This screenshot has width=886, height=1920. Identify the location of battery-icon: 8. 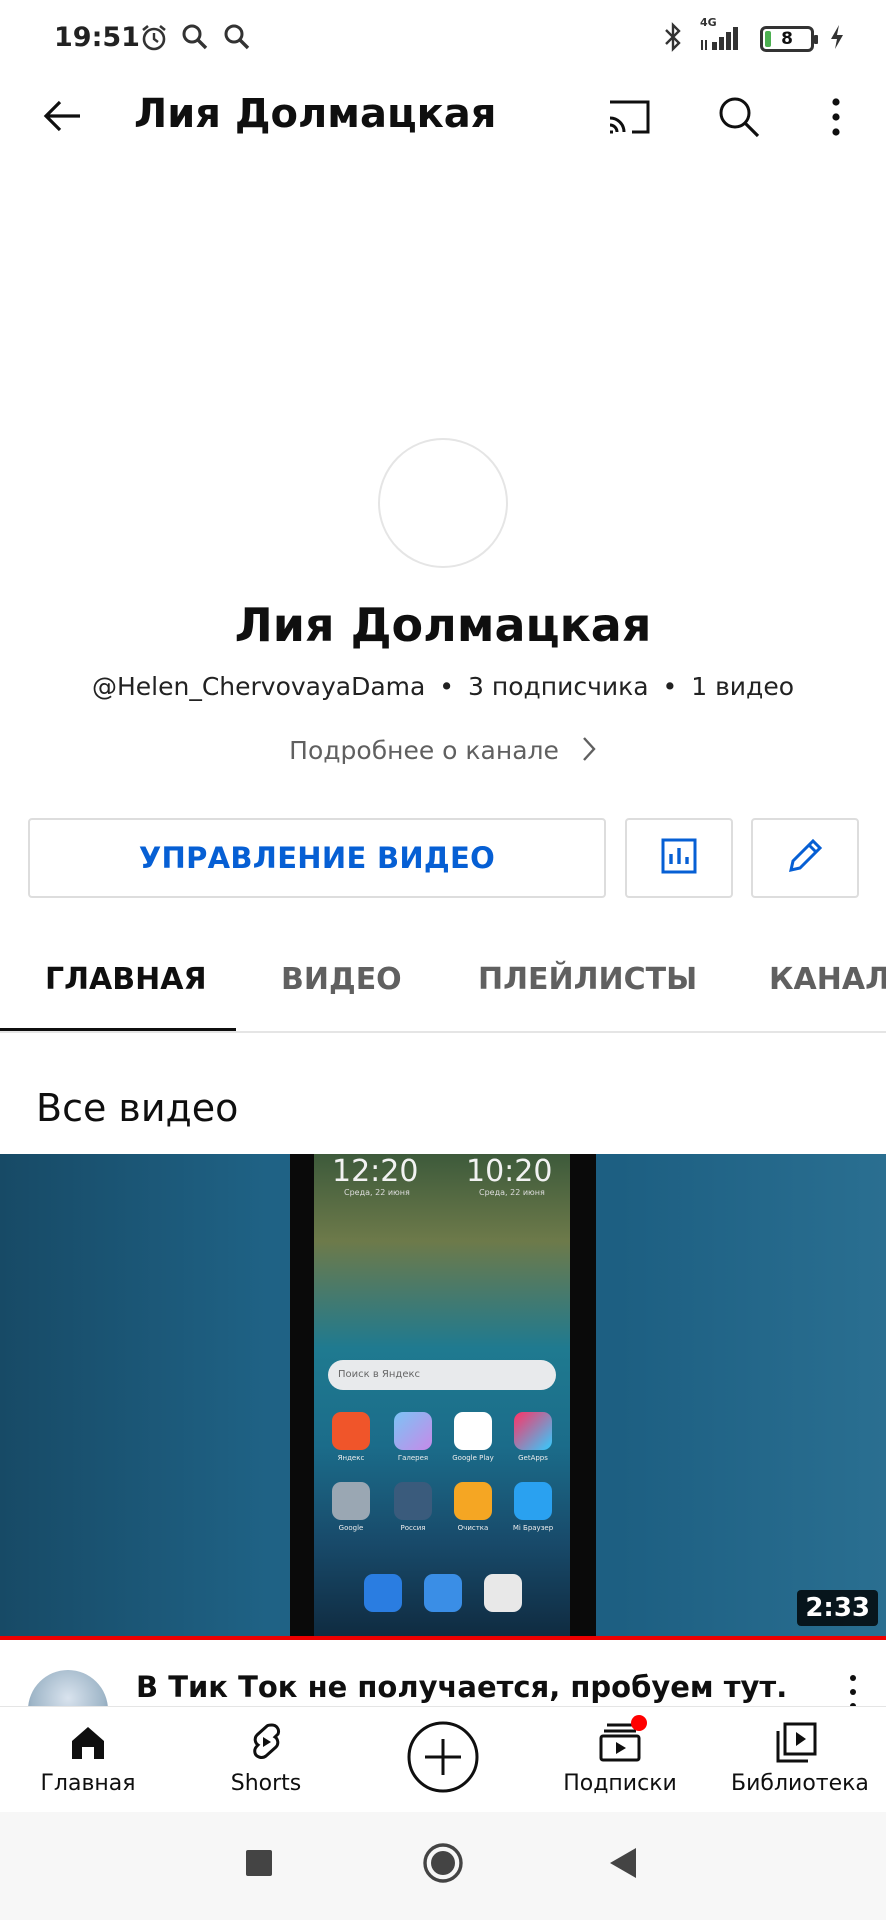
(789, 39).